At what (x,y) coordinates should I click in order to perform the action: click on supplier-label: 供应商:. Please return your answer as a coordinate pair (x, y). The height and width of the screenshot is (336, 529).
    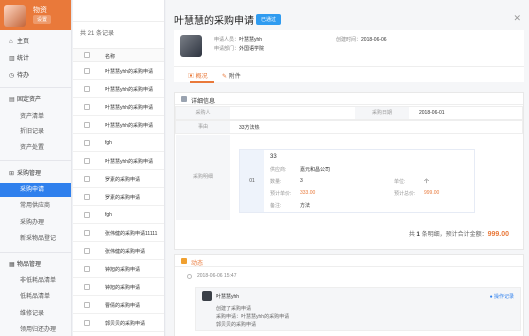
    Looking at the image, I should click on (278, 170).